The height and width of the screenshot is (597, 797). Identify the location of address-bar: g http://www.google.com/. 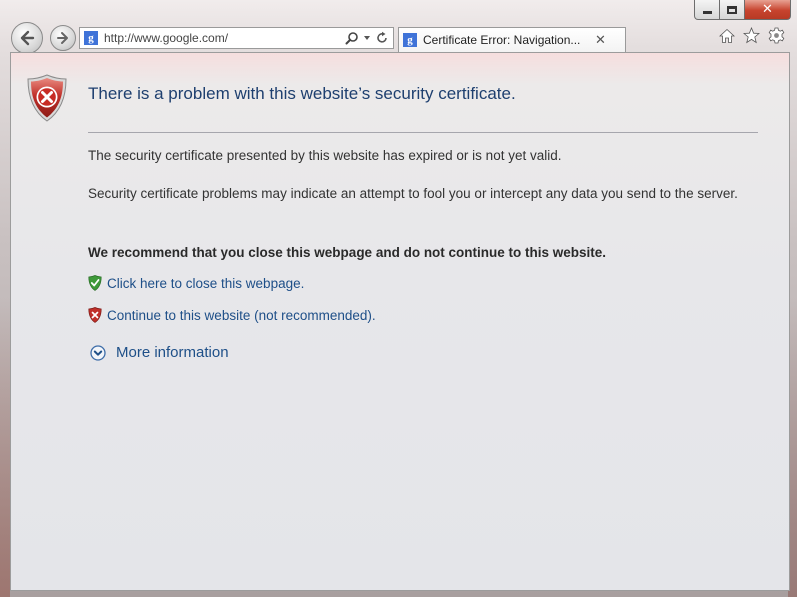
(236, 38).